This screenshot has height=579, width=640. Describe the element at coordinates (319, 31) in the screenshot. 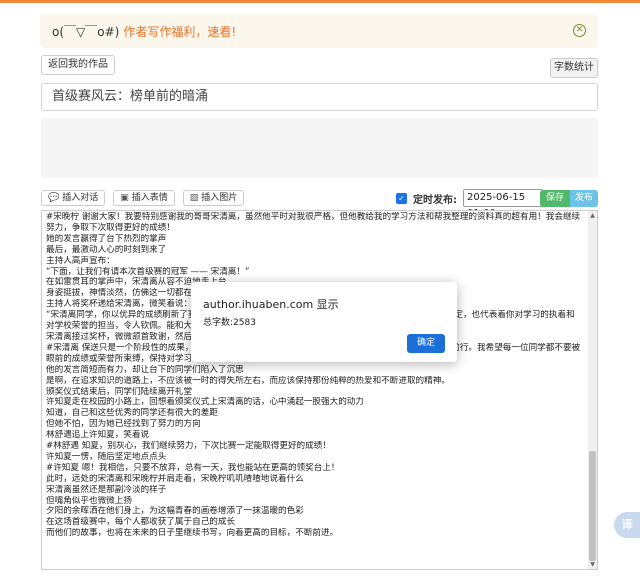

I see `notice-banner: o(￣▽￣o#) 作者写作福利，速看! ✕` at that location.